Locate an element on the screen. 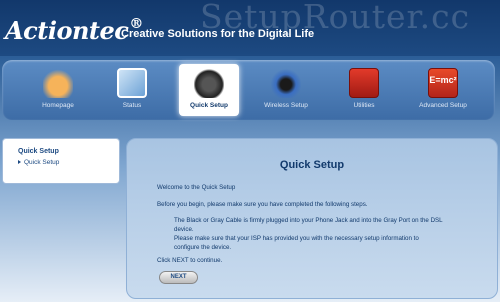 Image resolution: width=500 pixels, height=302 pixels. step-2-line-2: configure the device. is located at coordinates (203, 247).